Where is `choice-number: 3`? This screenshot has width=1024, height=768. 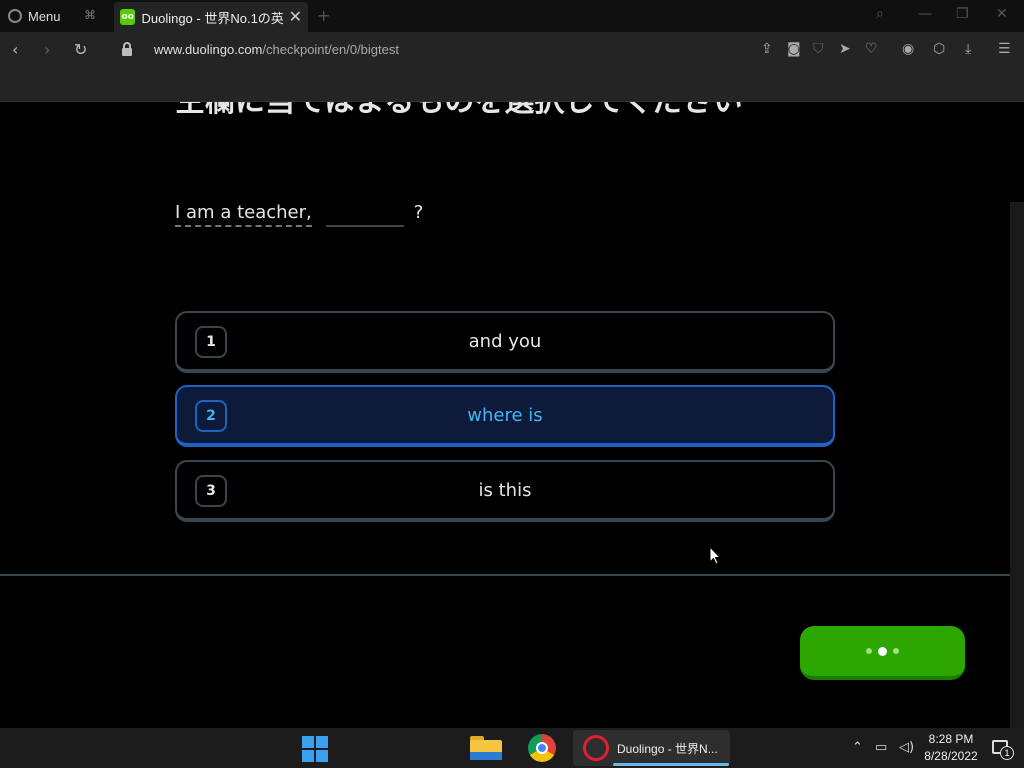 choice-number: 3 is located at coordinates (211, 491).